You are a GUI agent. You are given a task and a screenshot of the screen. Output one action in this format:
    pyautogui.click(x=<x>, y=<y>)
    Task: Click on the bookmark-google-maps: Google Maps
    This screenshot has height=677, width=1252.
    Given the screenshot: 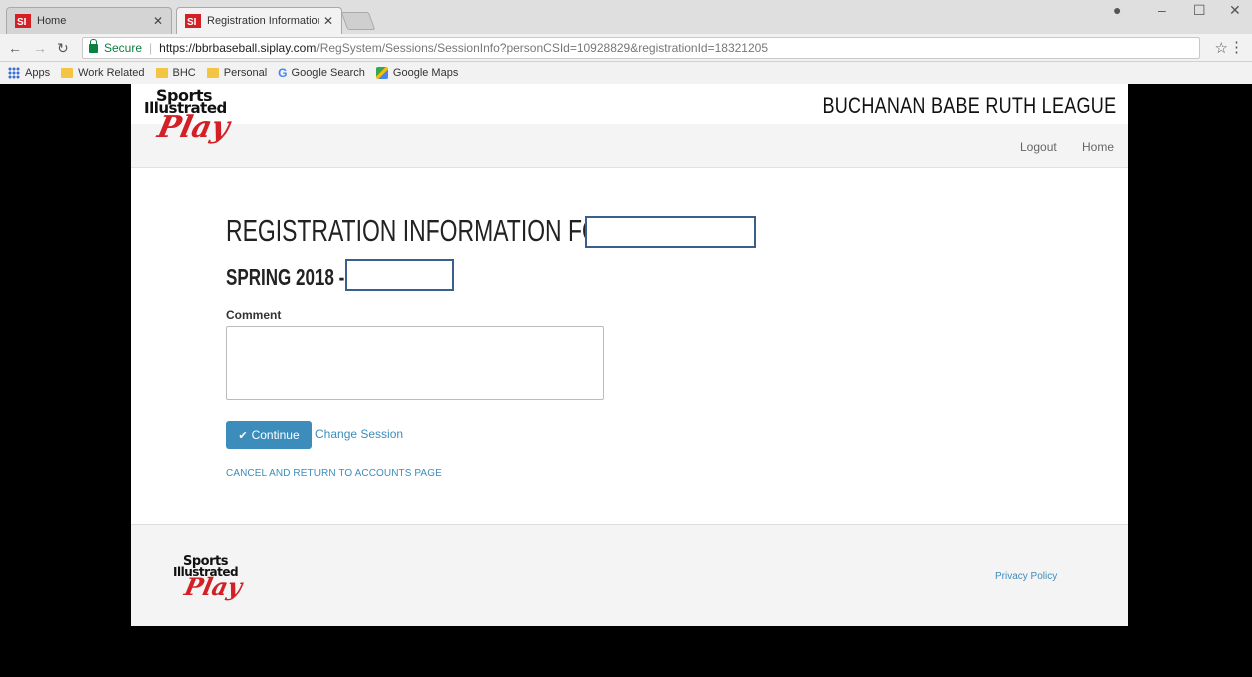 What is the action you would take?
    pyautogui.click(x=417, y=73)
    